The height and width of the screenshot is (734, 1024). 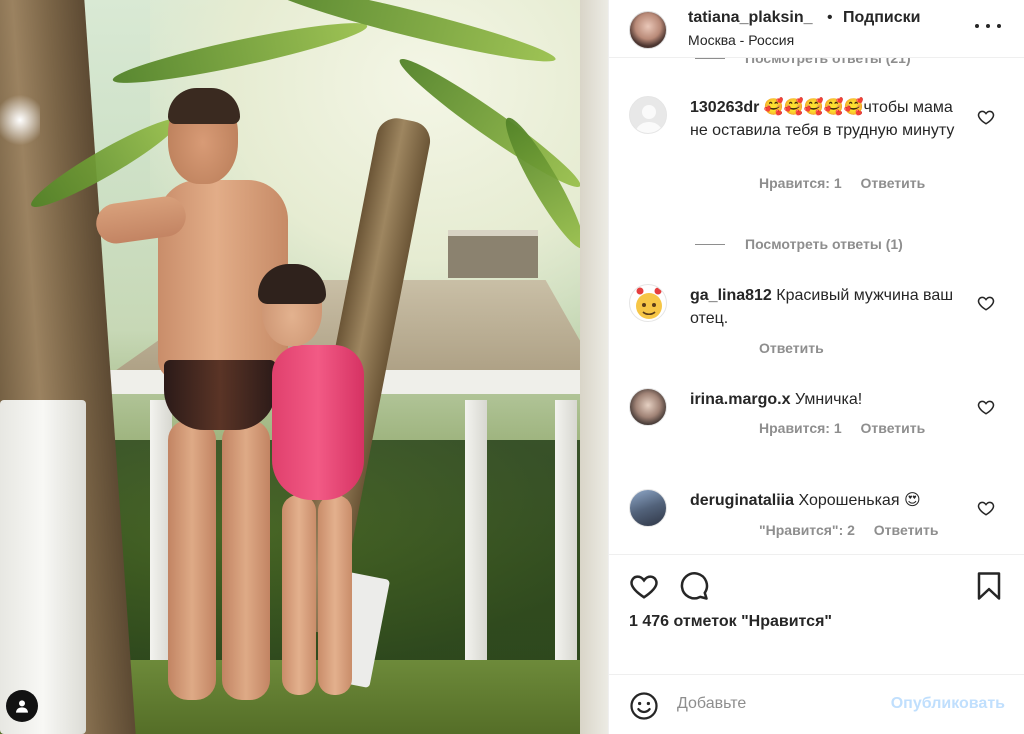 What do you see at coordinates (988, 26) in the screenshot?
I see `more-dots-icon` at bounding box center [988, 26].